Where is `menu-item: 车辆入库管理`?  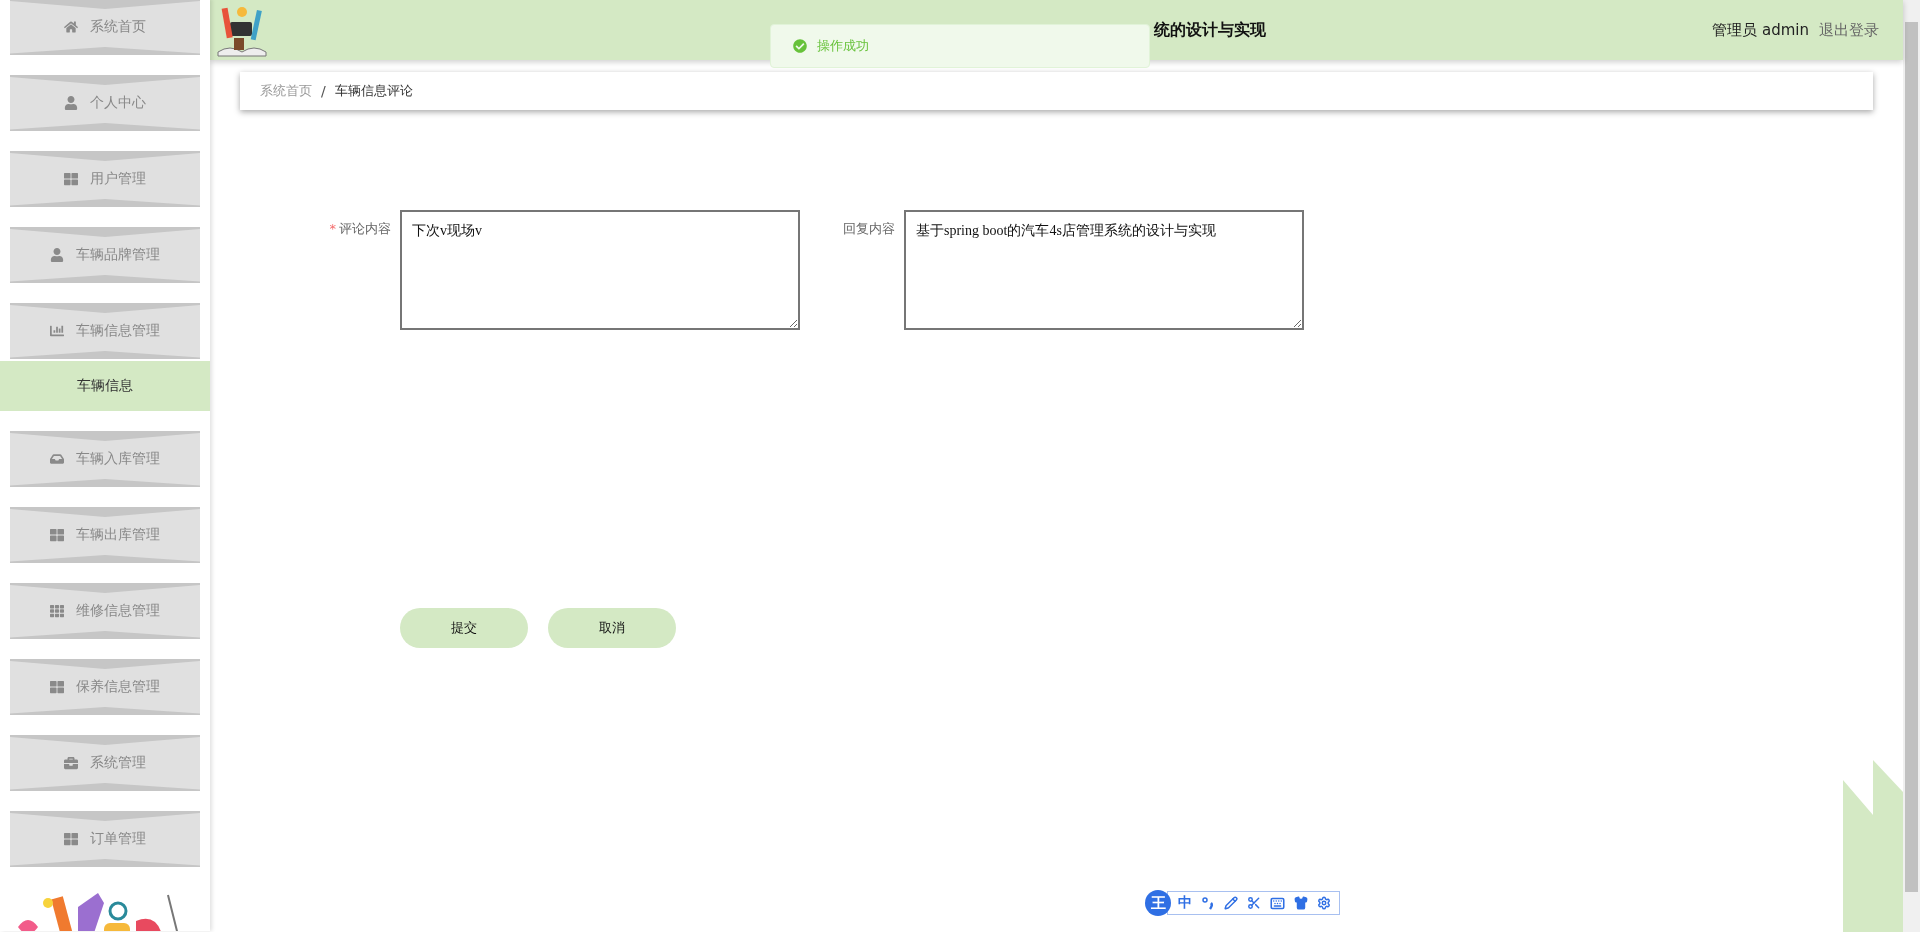
menu-item: 车辆入库管理 is located at coordinates (105, 459).